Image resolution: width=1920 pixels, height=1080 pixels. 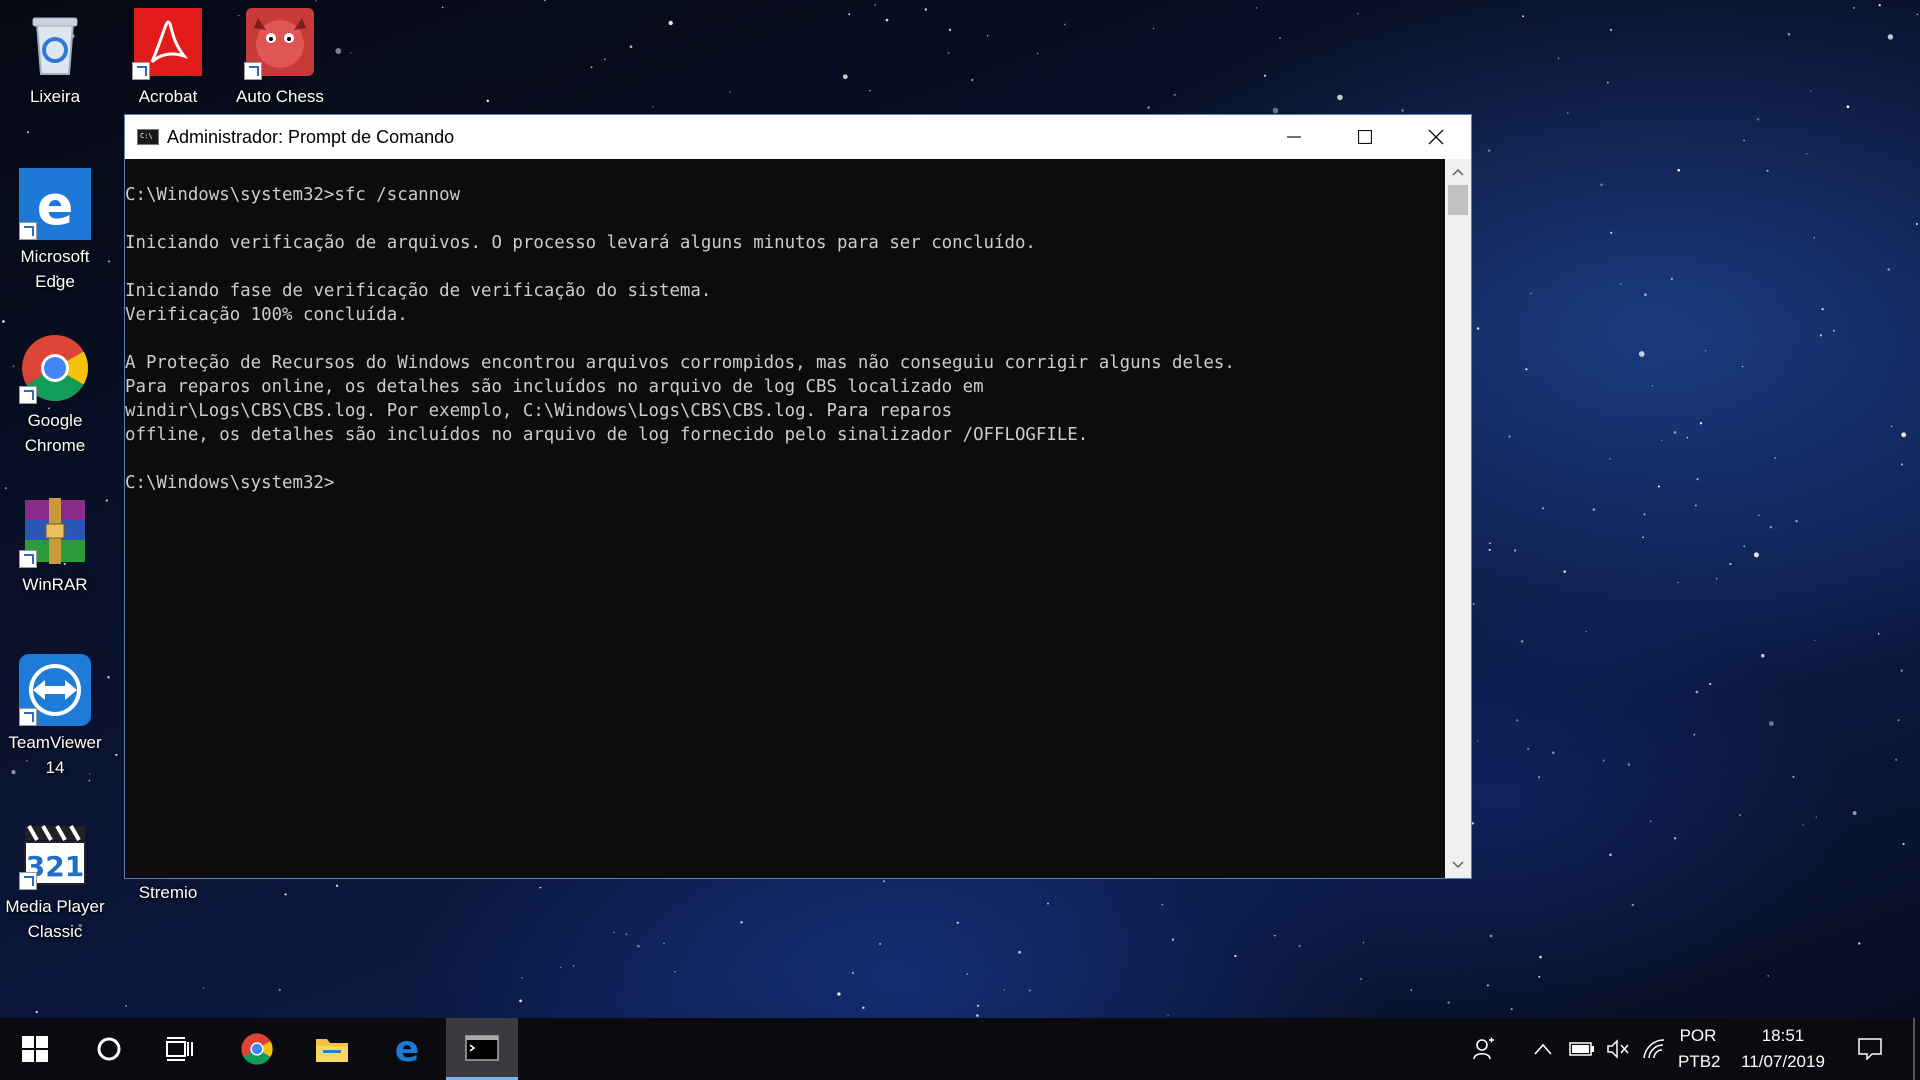 I want to click on close-button, so click(x=1435, y=137).